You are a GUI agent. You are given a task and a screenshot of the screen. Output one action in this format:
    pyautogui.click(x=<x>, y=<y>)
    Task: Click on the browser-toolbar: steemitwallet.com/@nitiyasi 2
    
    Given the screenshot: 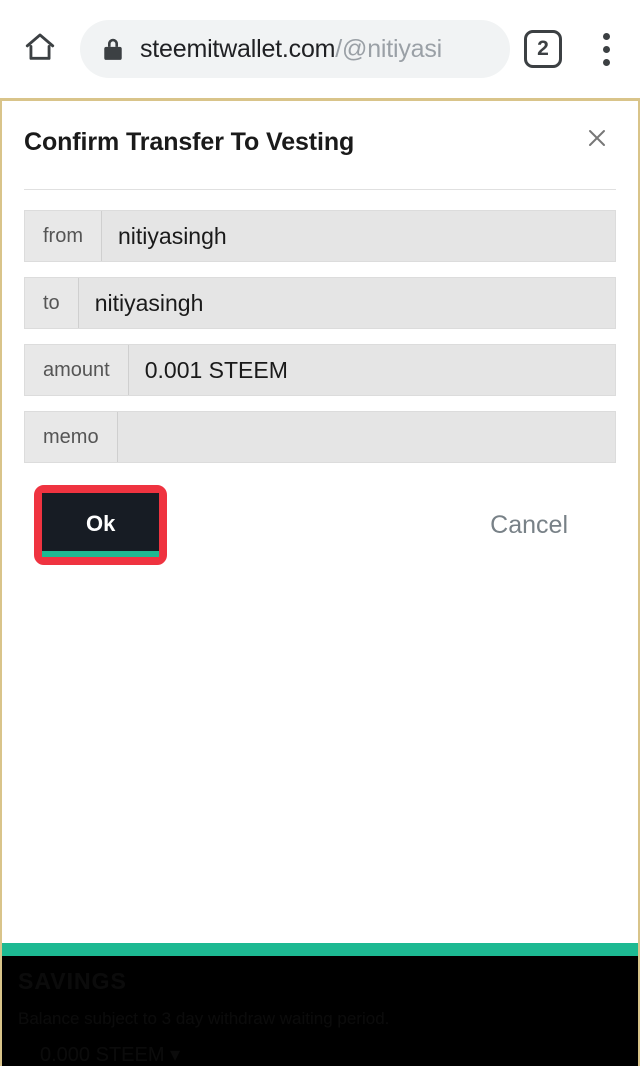 What is the action you would take?
    pyautogui.click(x=320, y=49)
    